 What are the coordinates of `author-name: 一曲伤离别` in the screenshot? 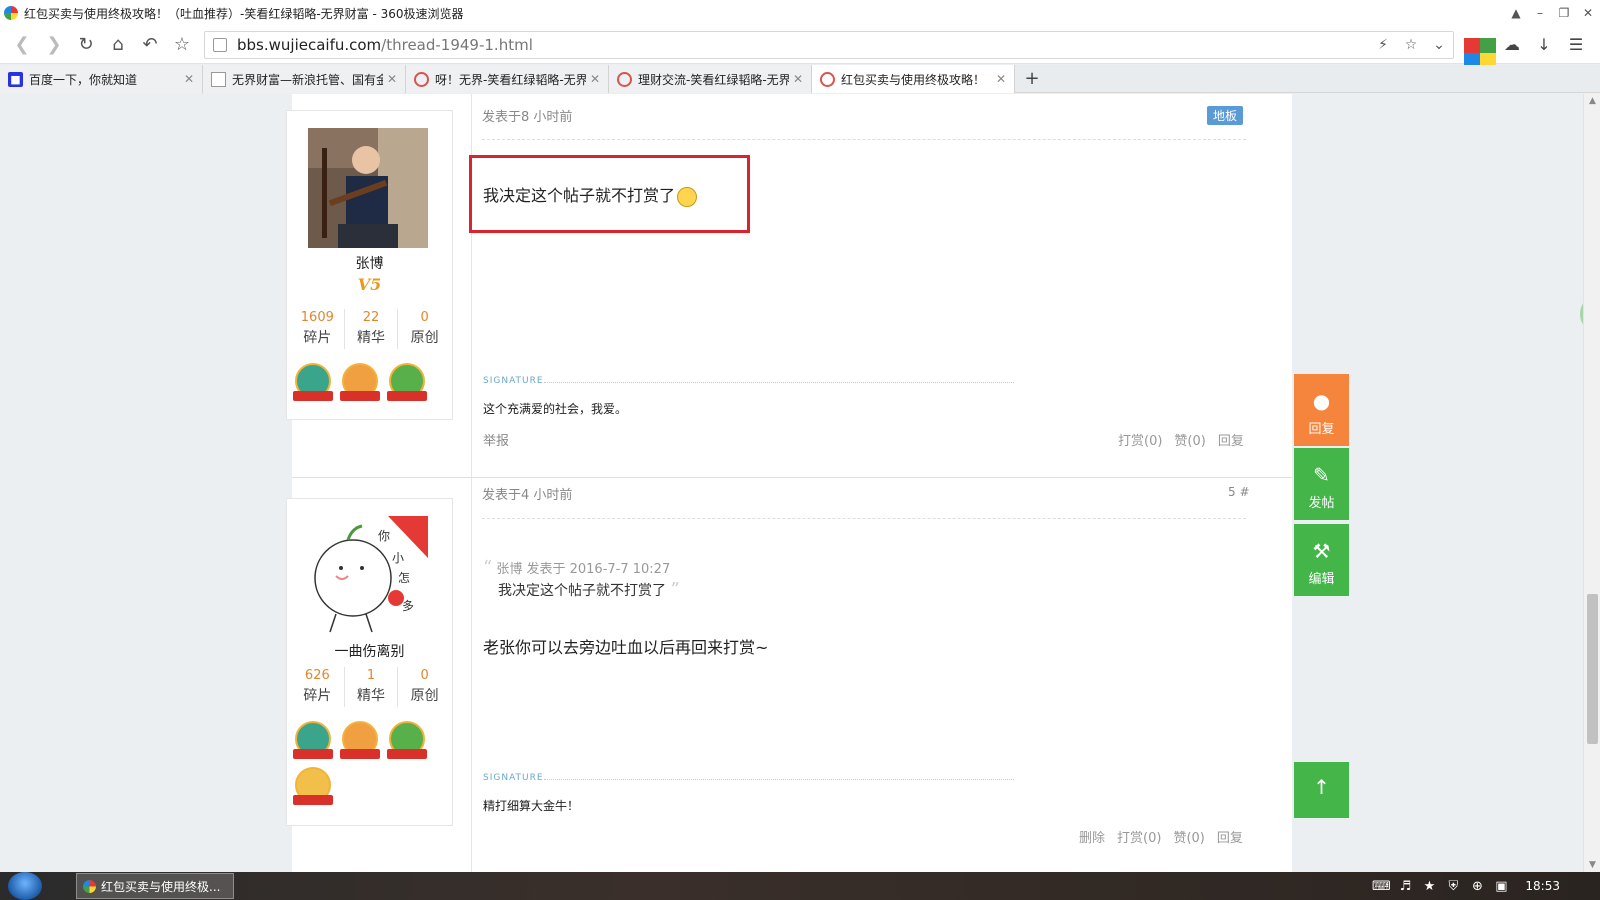 It's located at (369, 651).